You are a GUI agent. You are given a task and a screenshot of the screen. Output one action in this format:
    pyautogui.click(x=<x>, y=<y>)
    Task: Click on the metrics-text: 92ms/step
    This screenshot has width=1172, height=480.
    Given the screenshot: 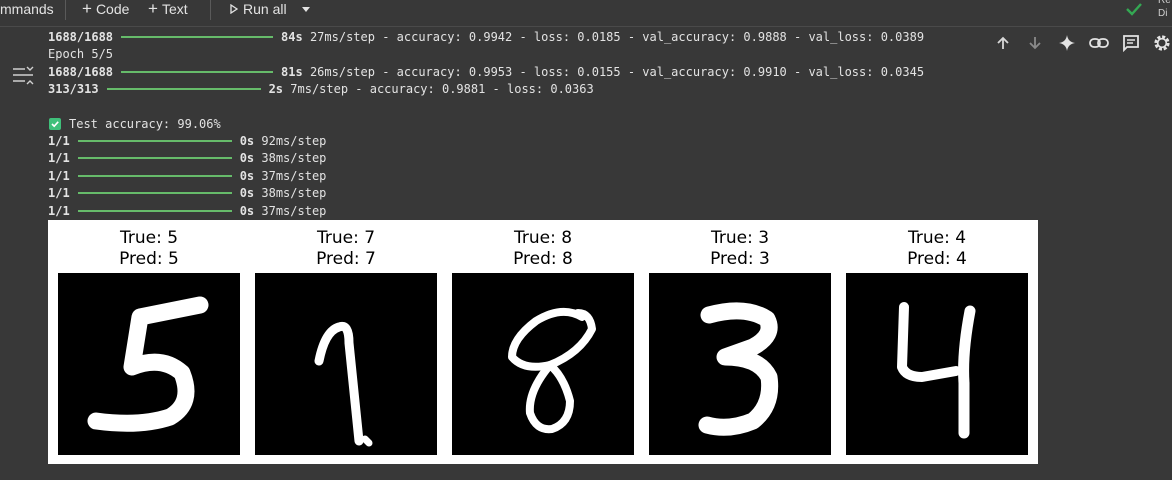 What is the action you would take?
    pyautogui.click(x=294, y=141)
    